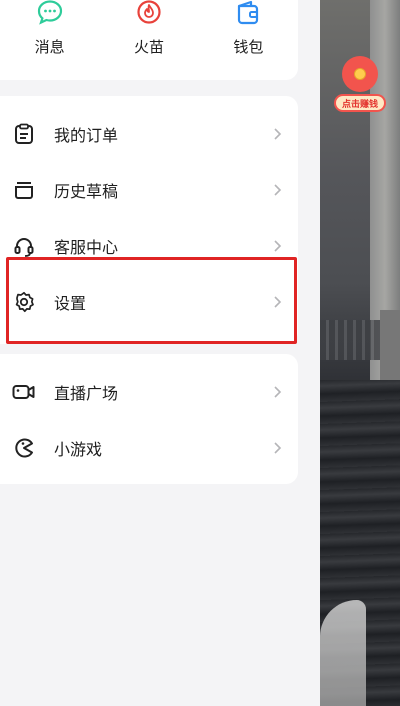  I want to click on quick-actions-card: 消息 火苗 钱包, so click(149, 40).